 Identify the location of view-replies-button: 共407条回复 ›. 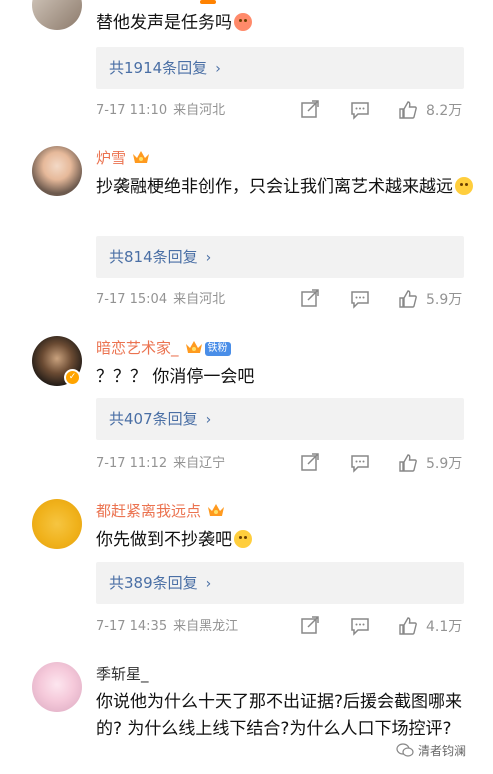
(280, 419).